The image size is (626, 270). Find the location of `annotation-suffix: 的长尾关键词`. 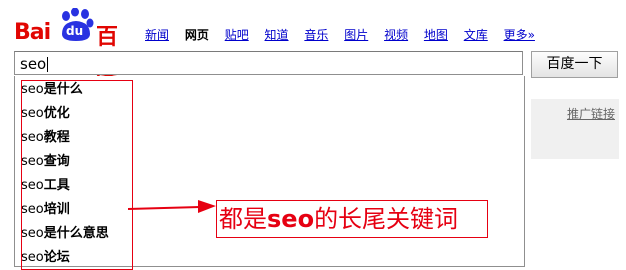

annotation-suffix: 的长尾关键词 is located at coordinates (386, 219).